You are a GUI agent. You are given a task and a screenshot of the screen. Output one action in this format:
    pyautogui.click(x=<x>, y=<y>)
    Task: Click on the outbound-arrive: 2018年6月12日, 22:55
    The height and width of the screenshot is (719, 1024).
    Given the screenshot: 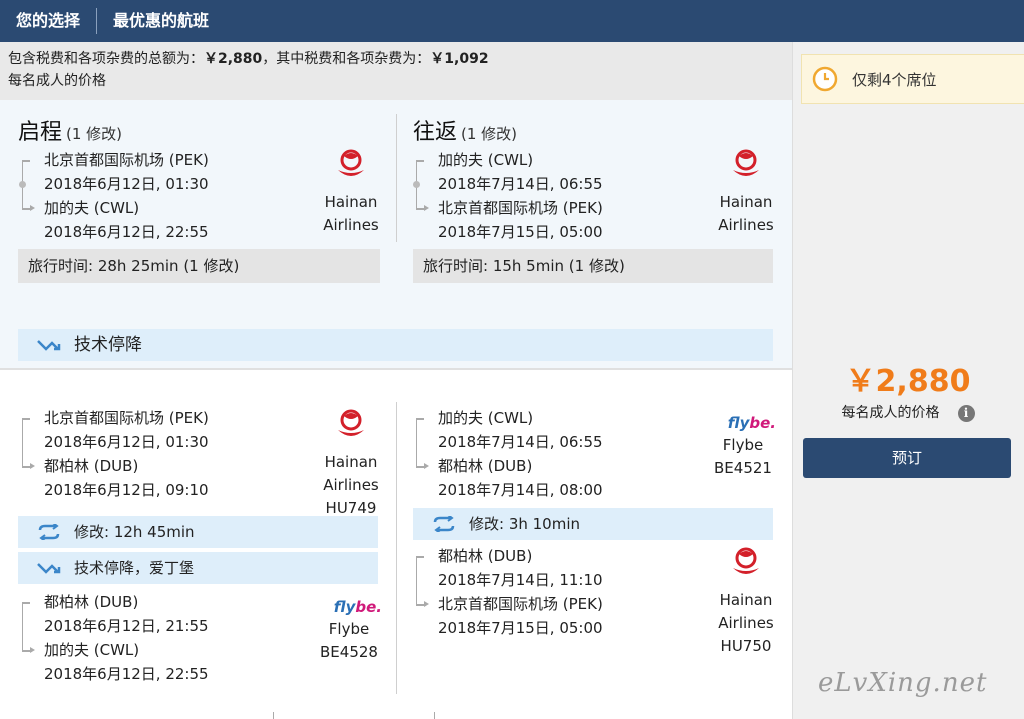 What is the action you would take?
    pyautogui.click(x=126, y=232)
    